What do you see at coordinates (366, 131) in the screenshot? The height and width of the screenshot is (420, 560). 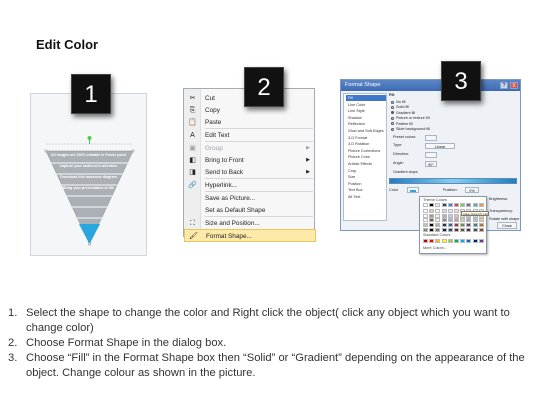 I see `category-glow-and-soft-edges: Glow and Soft Edges` at bounding box center [366, 131].